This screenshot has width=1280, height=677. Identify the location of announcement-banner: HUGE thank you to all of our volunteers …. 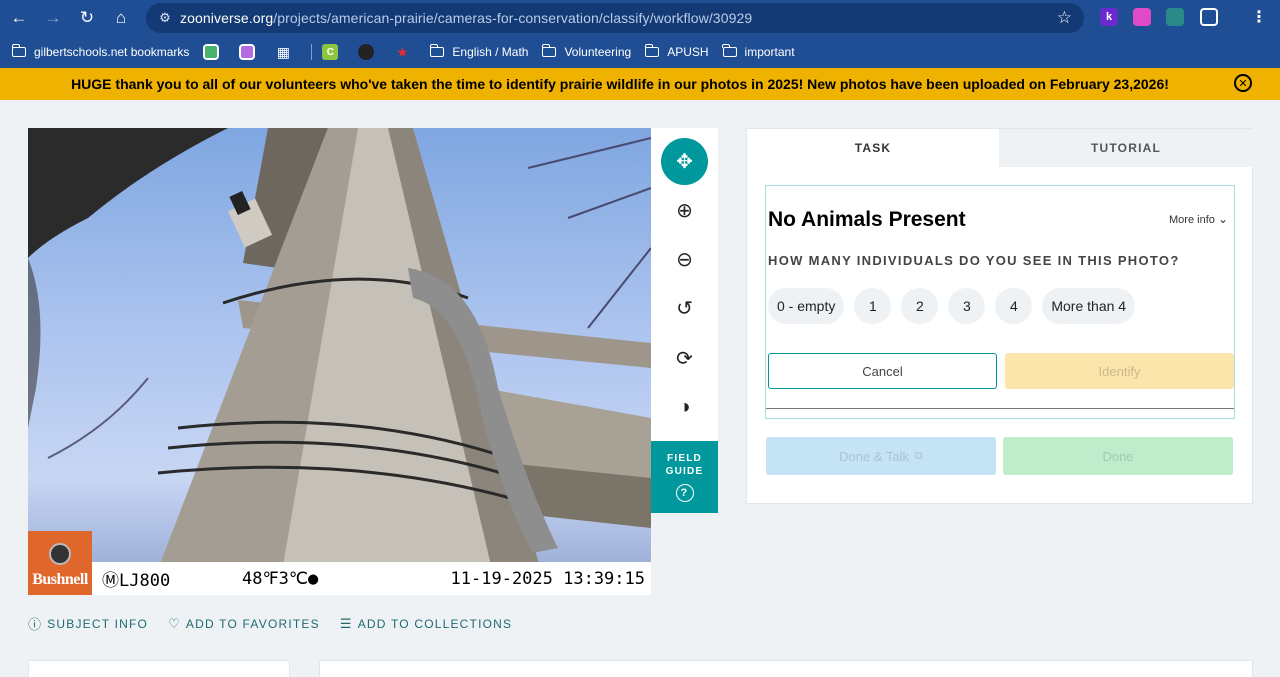
(640, 84).